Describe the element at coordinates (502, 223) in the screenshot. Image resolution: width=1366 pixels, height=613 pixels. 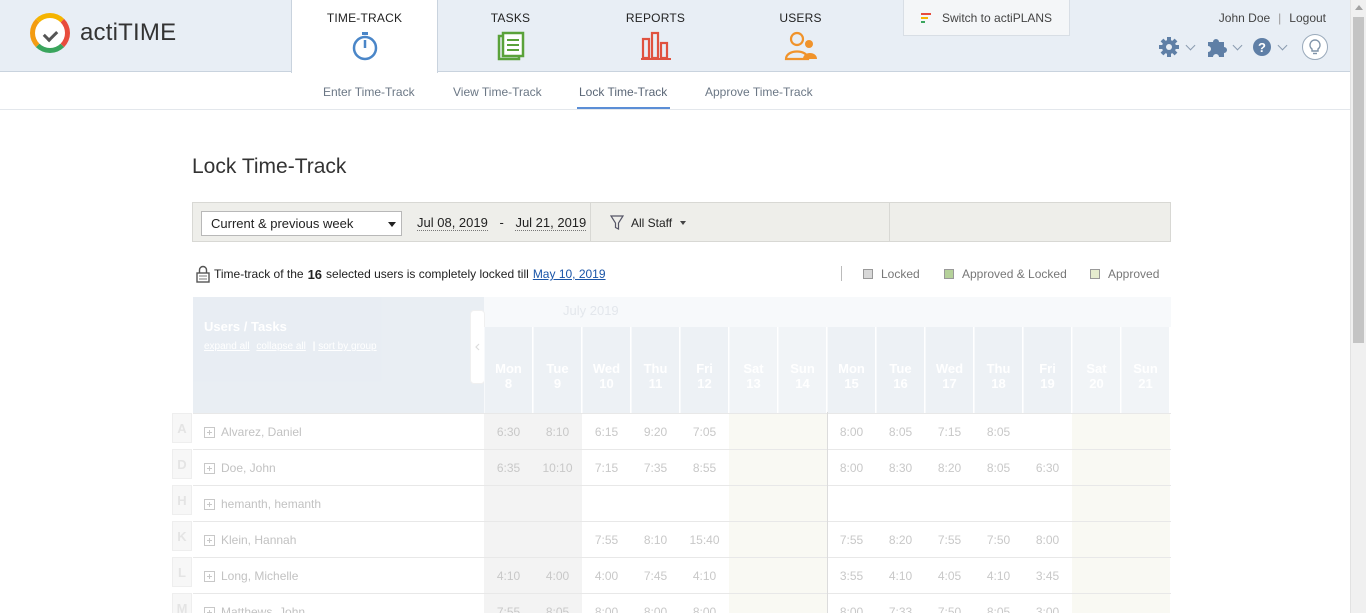
I see `date-range-display: Jul 08, 2019 - Jul 21, 2019` at that location.